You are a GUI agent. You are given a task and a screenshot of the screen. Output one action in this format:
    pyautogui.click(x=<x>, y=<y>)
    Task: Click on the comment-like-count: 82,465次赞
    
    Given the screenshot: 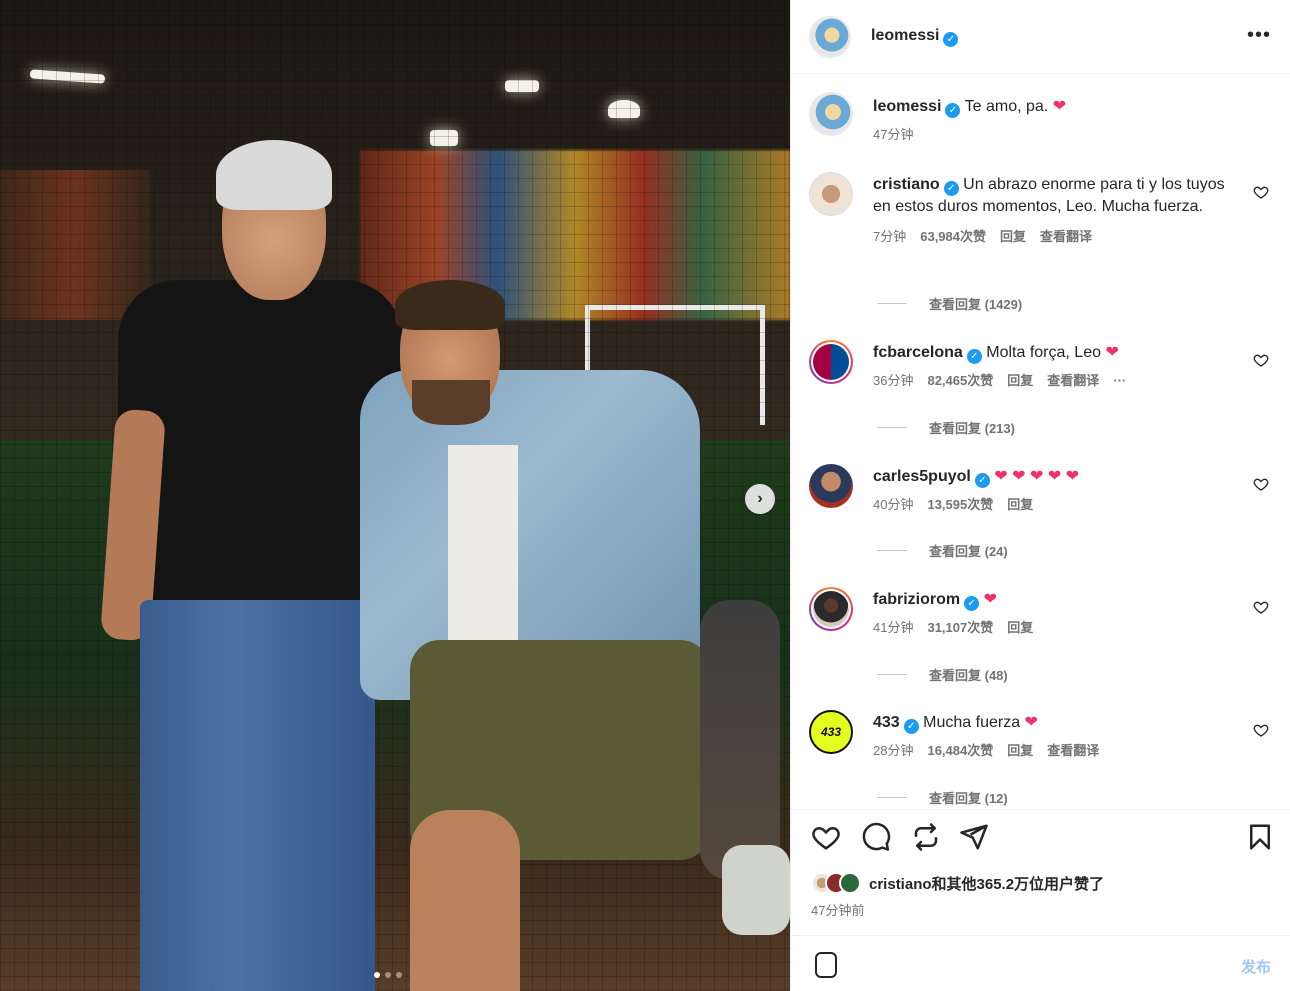 What is the action you would take?
    pyautogui.click(x=960, y=381)
    